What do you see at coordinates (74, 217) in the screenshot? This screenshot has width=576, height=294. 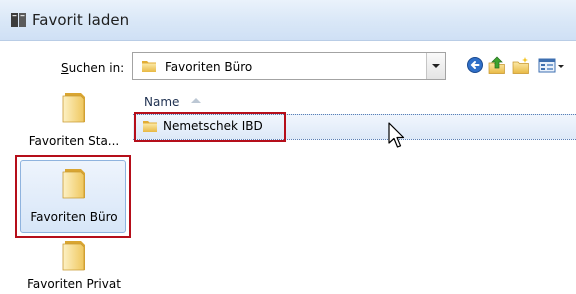 I see `sidebar-item-label: Favoriten Büro` at bounding box center [74, 217].